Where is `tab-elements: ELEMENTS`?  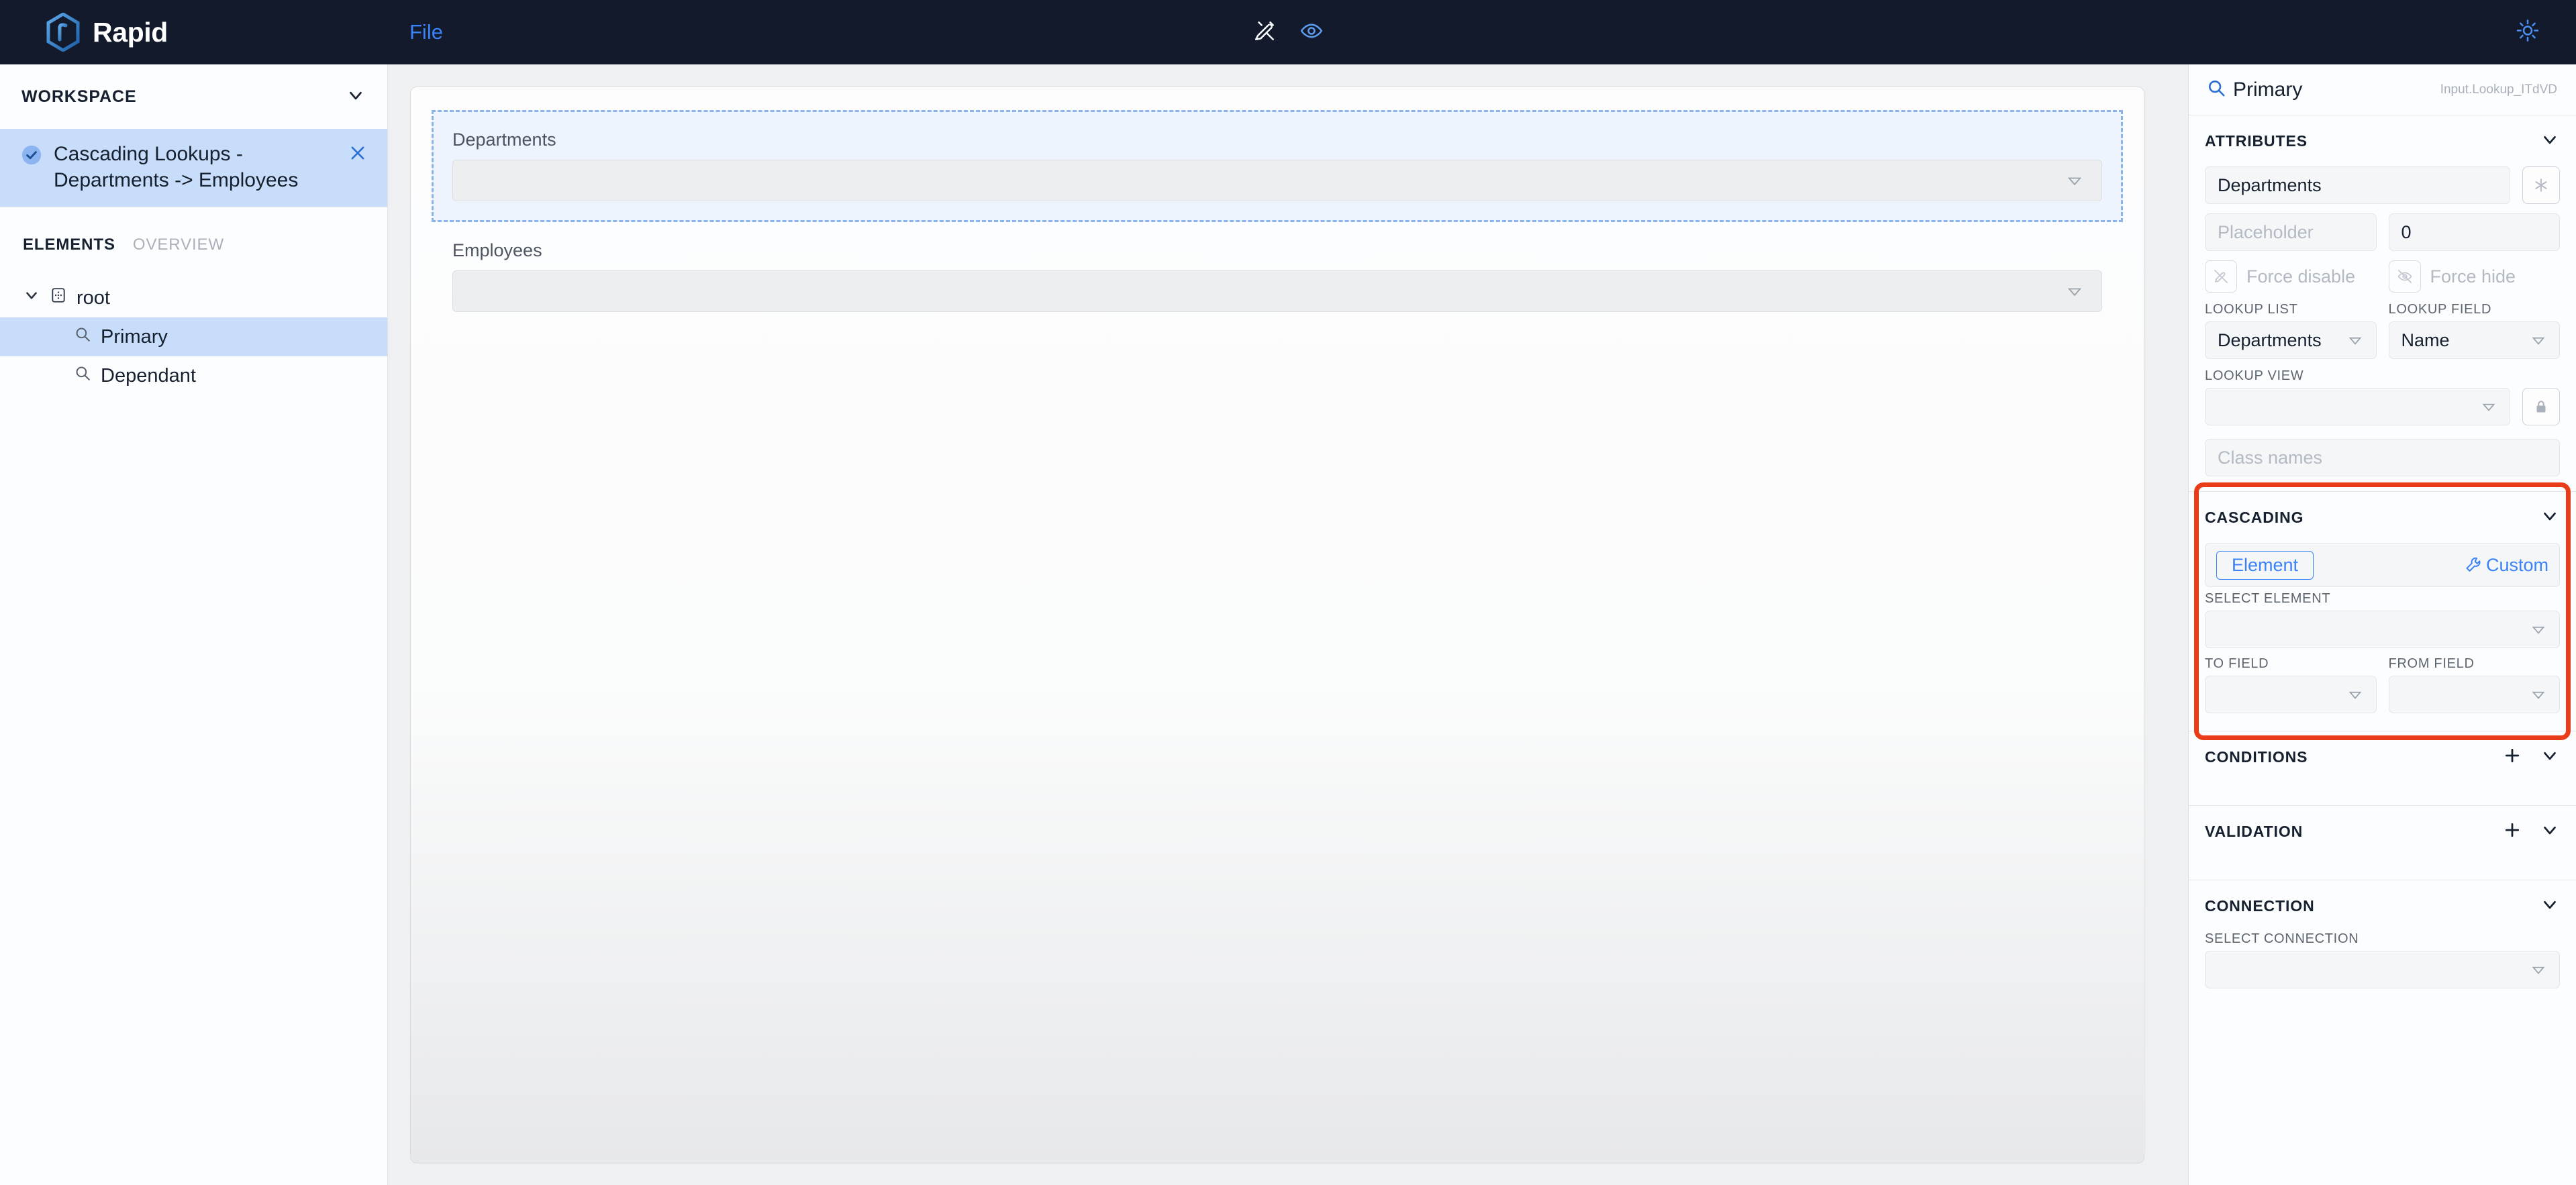 tab-elements: ELEMENTS is located at coordinates (69, 245).